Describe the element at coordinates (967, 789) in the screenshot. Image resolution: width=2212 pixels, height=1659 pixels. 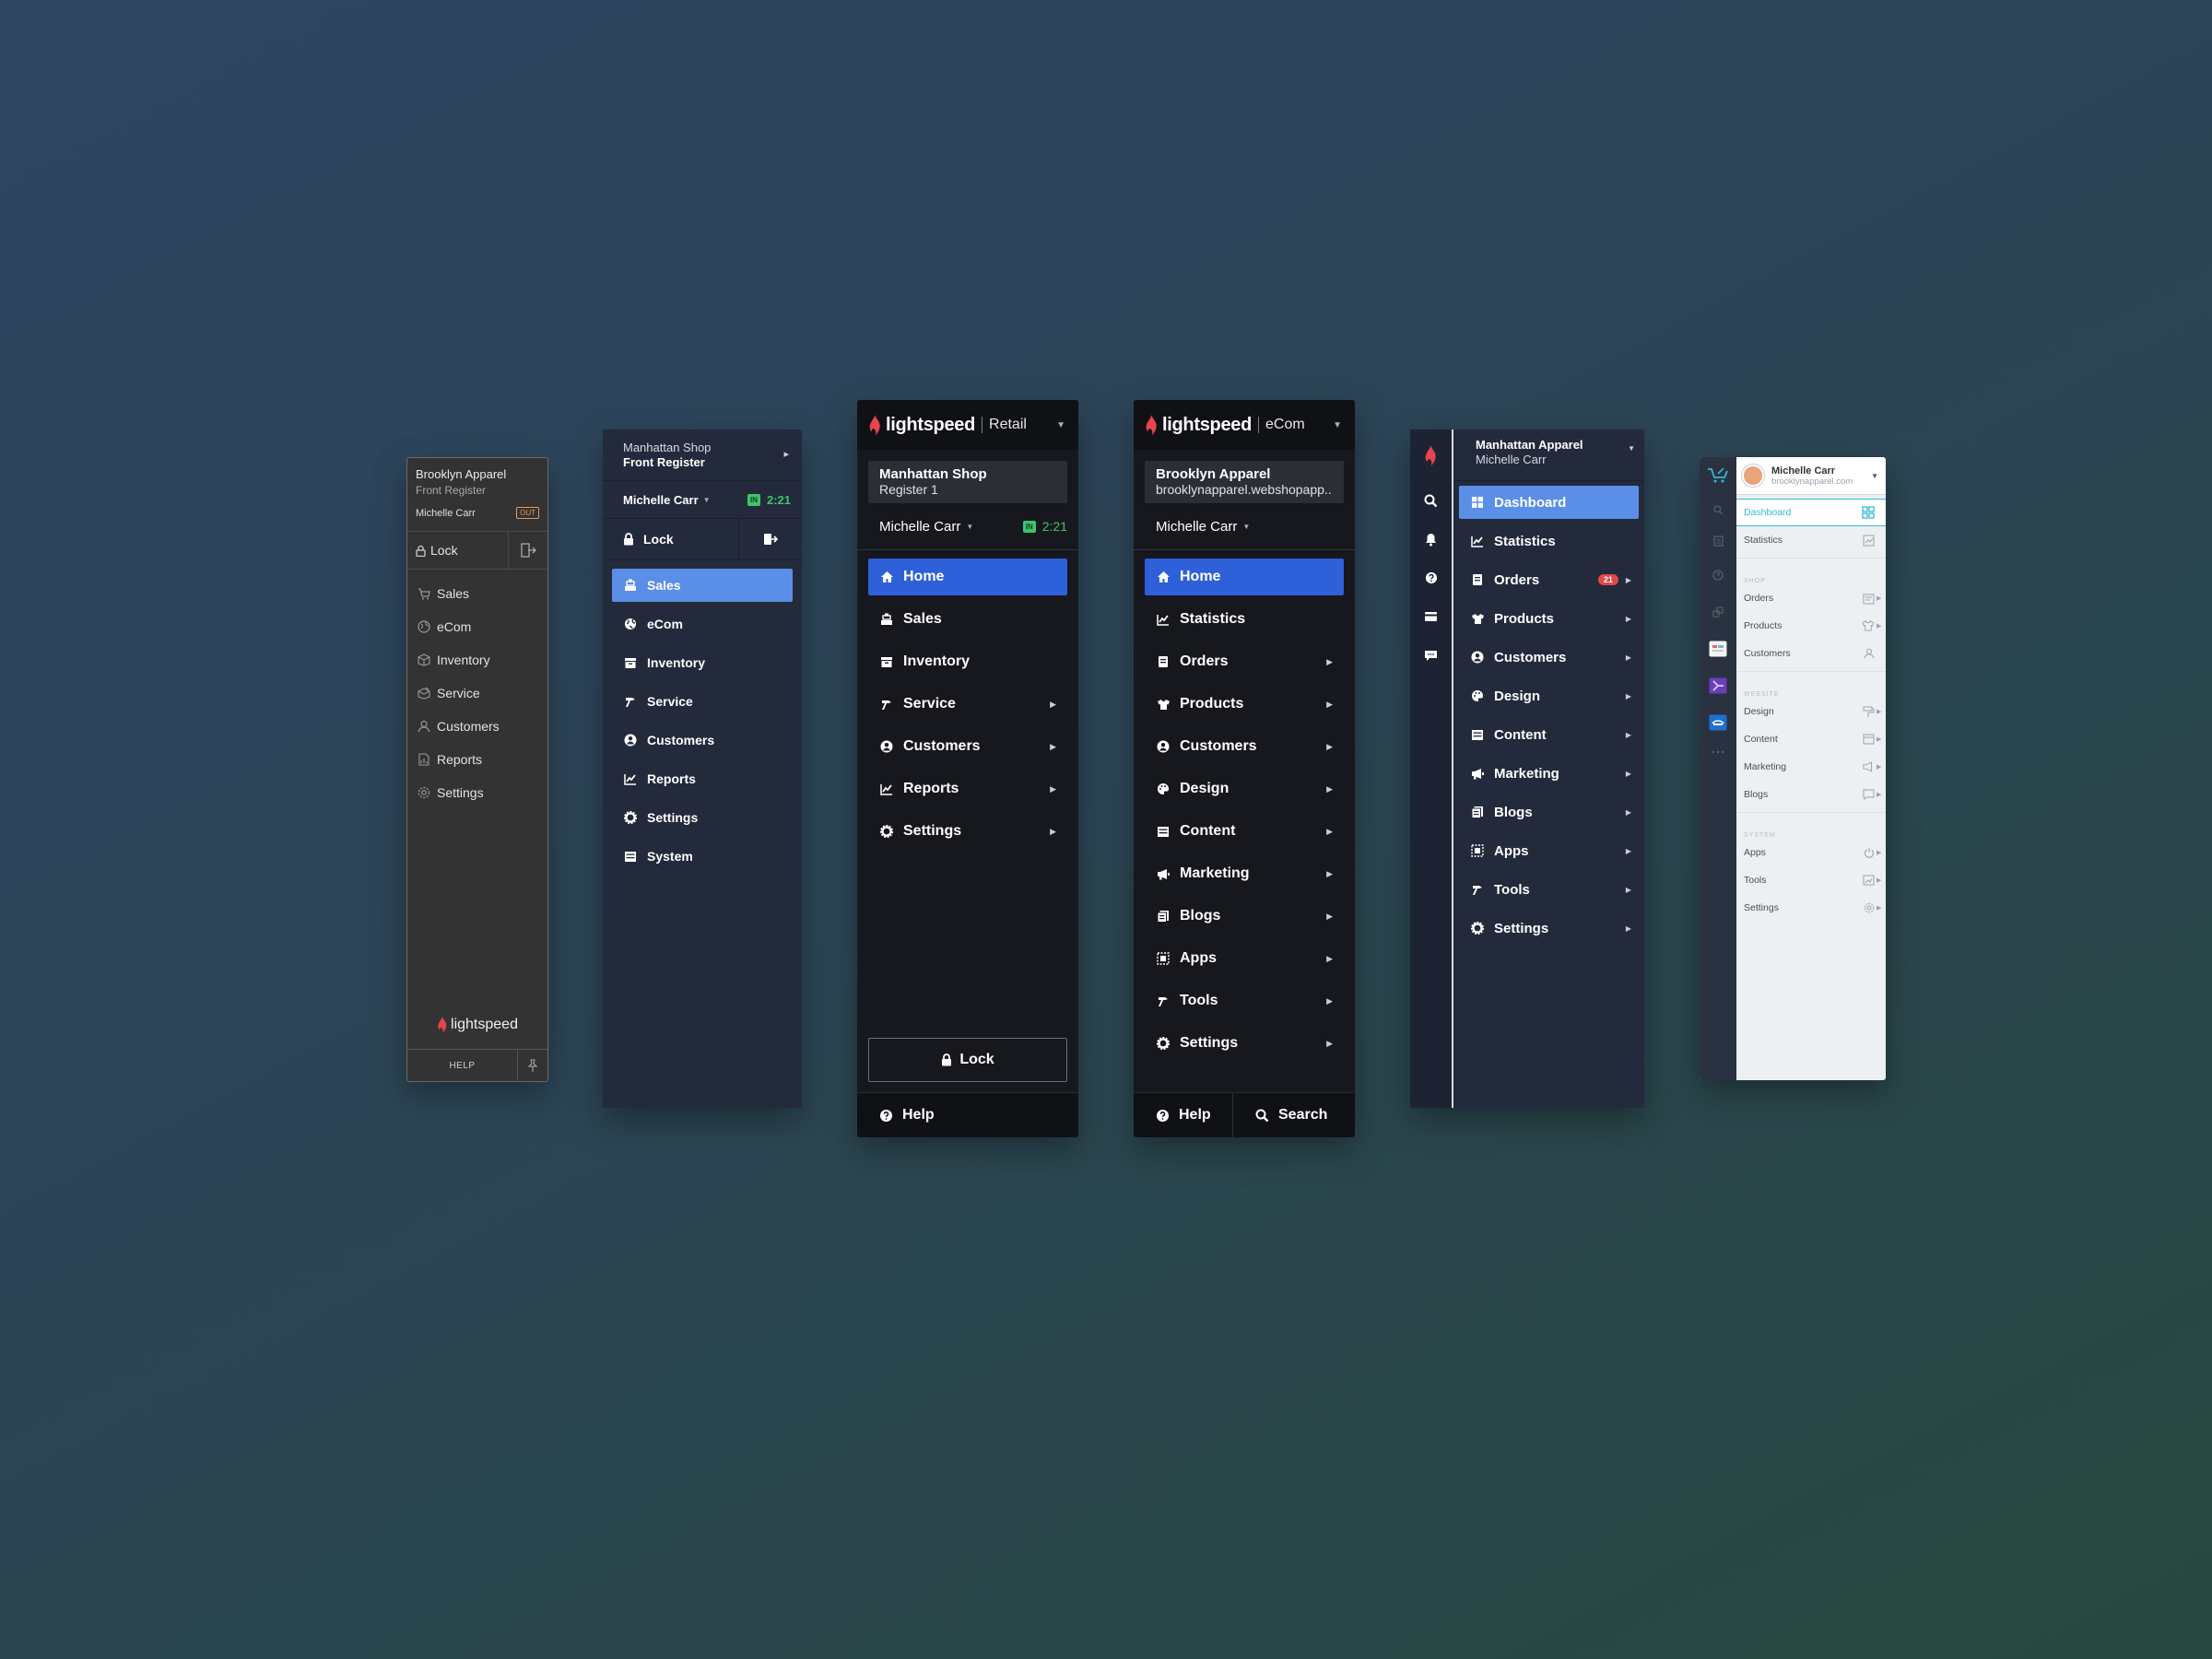
I see `nav-item-reports: Reports ▶` at that location.